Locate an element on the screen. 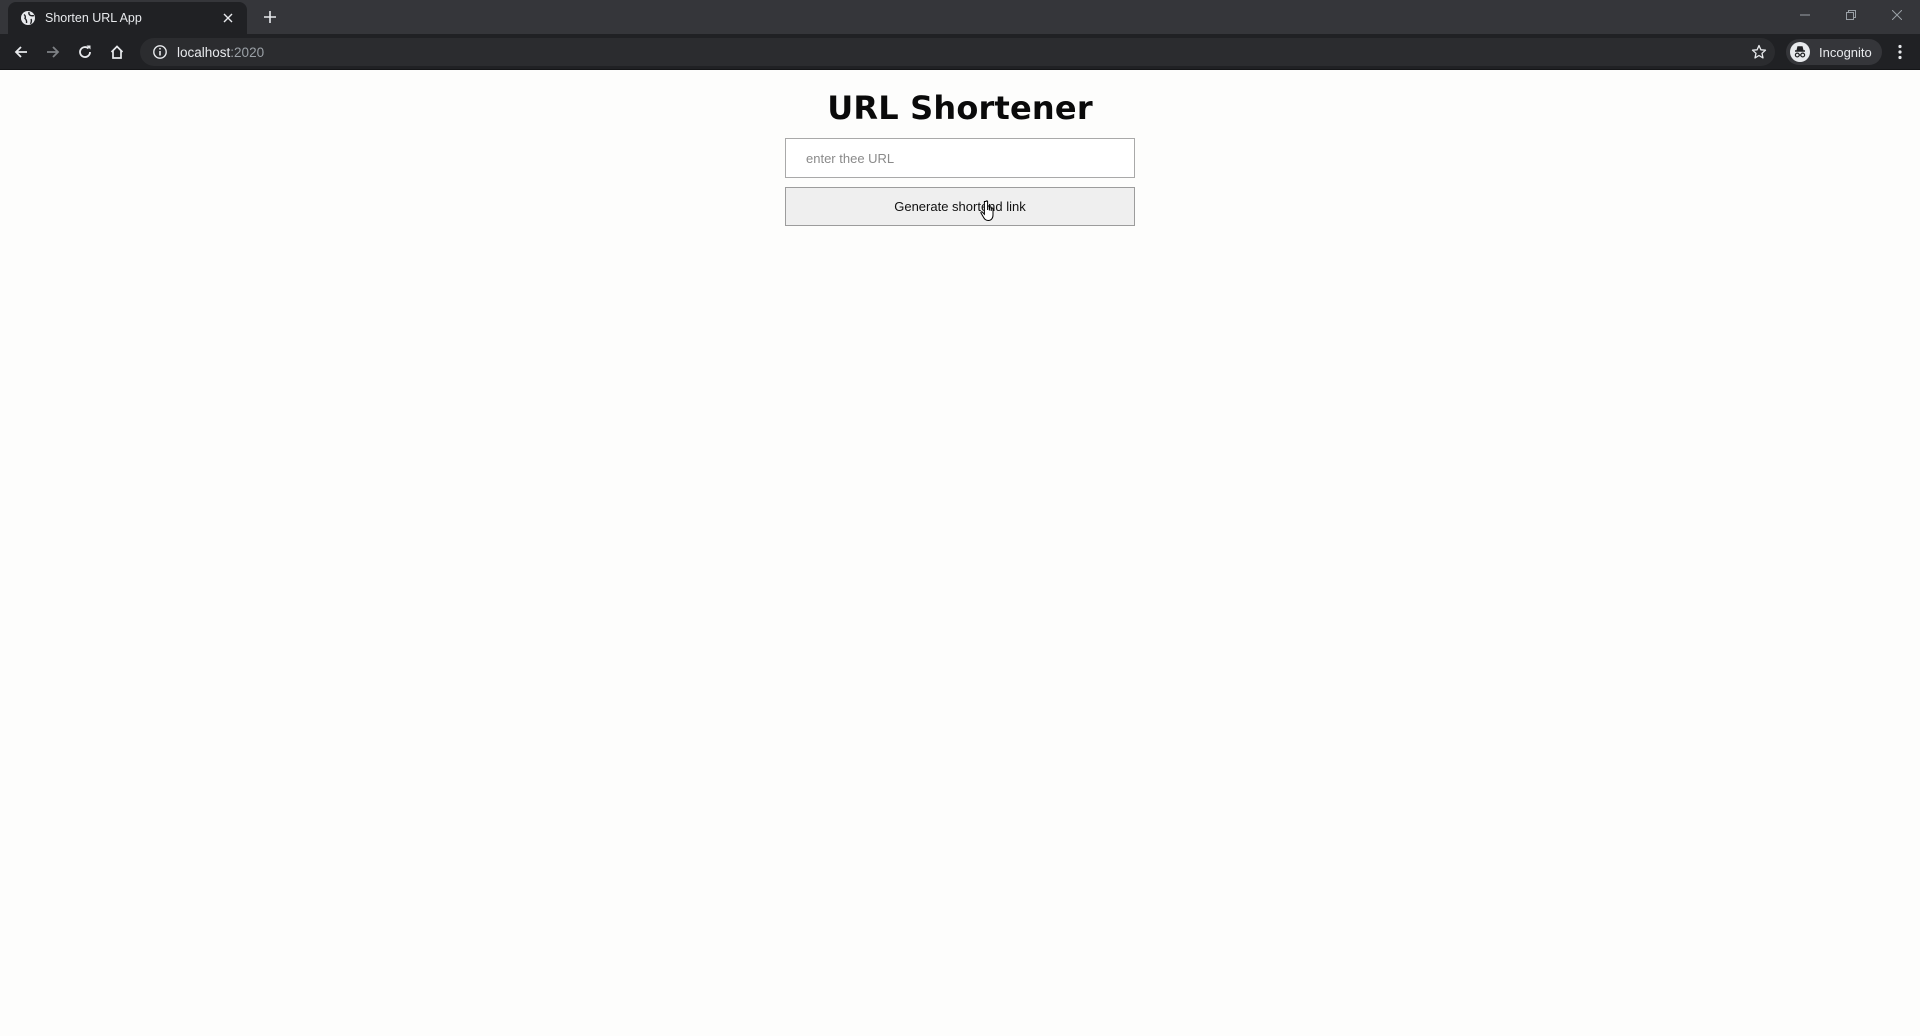 The height and width of the screenshot is (1036, 1920). address-bar: localhost :2020 is located at coordinates (957, 52).